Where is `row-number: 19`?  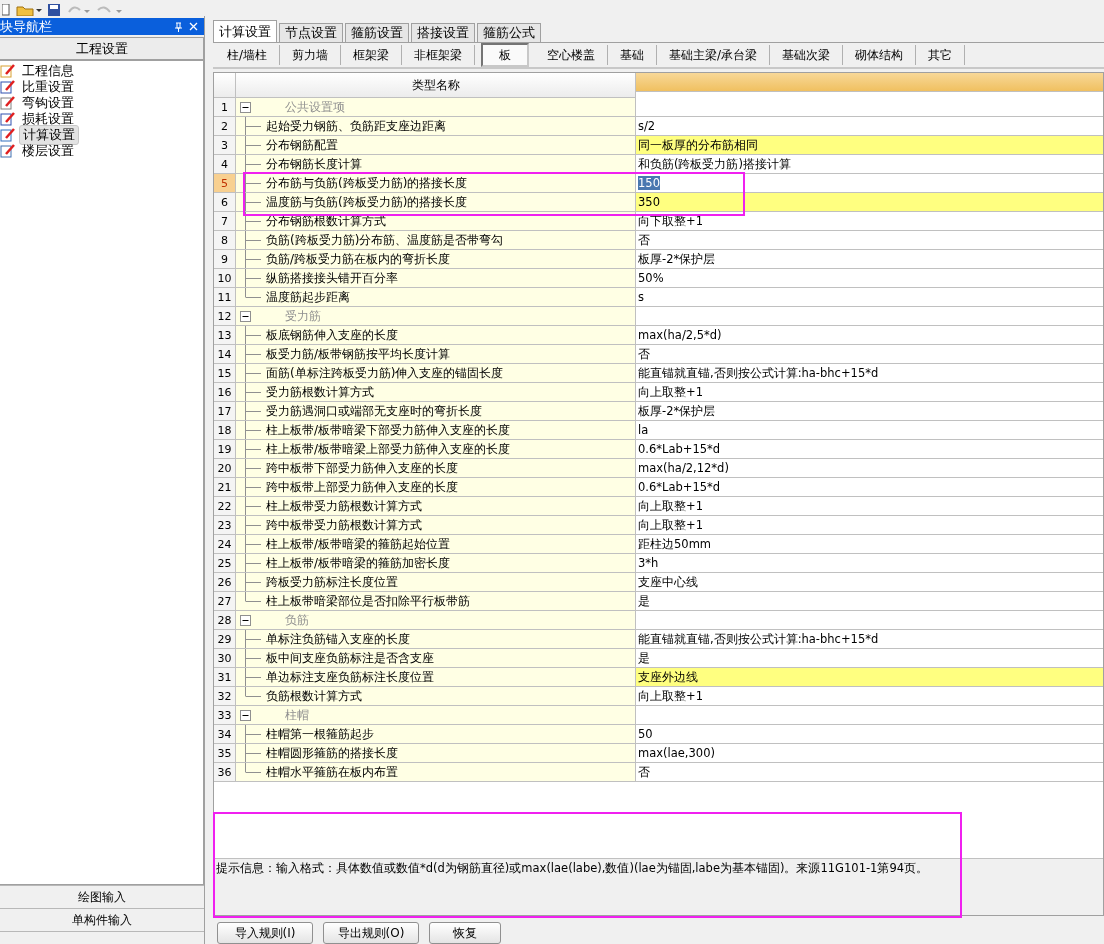 row-number: 19 is located at coordinates (225, 449).